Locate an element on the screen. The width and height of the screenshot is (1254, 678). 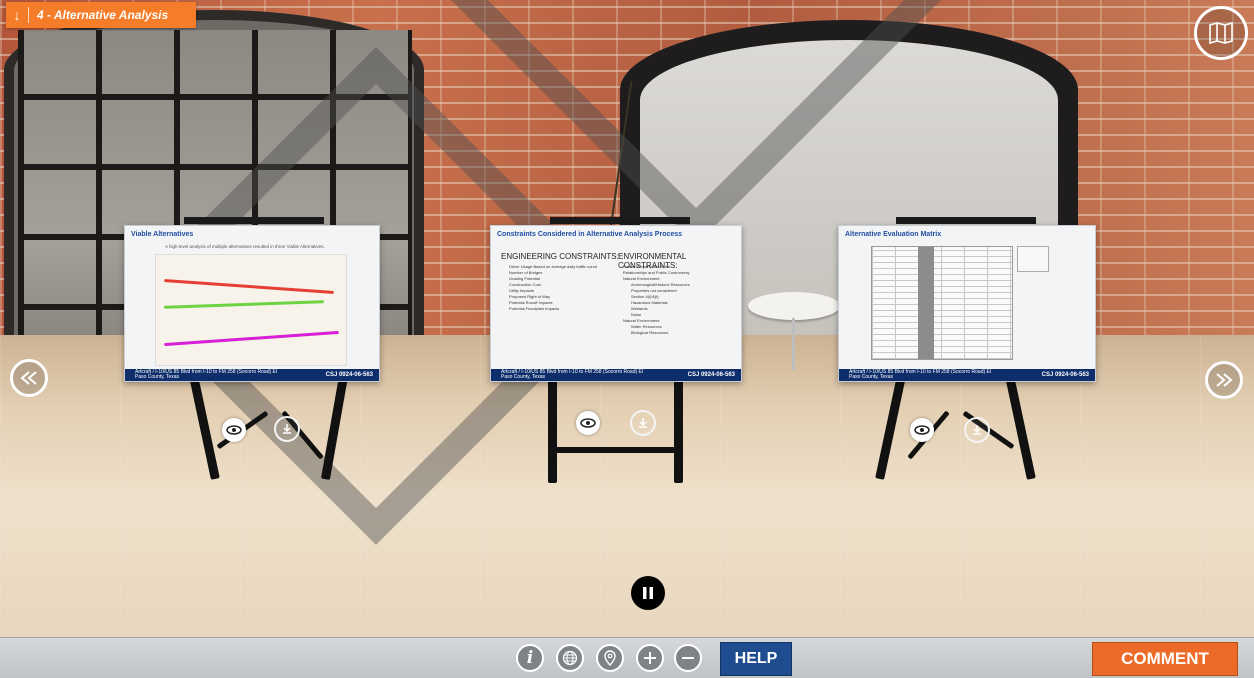
location-pin-icon is located at coordinates (610, 658).